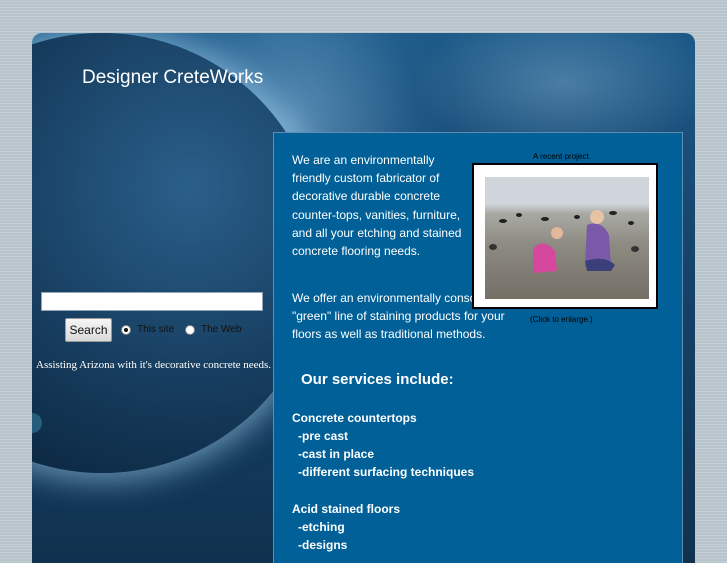  I want to click on radio-the-web: The Web, so click(213, 329).